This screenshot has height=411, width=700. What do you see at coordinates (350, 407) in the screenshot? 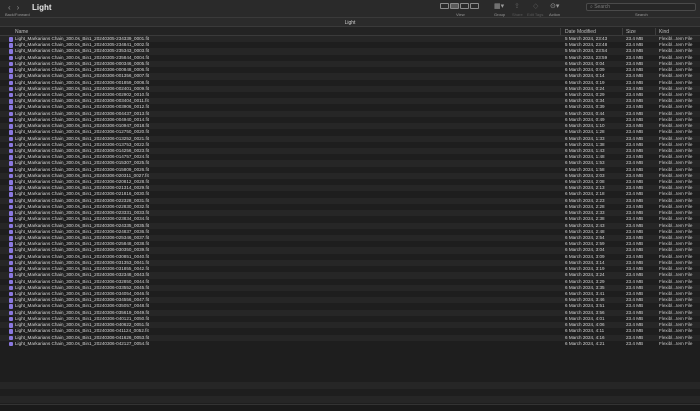
I see `horizontal-scrollbar` at bounding box center [350, 407].